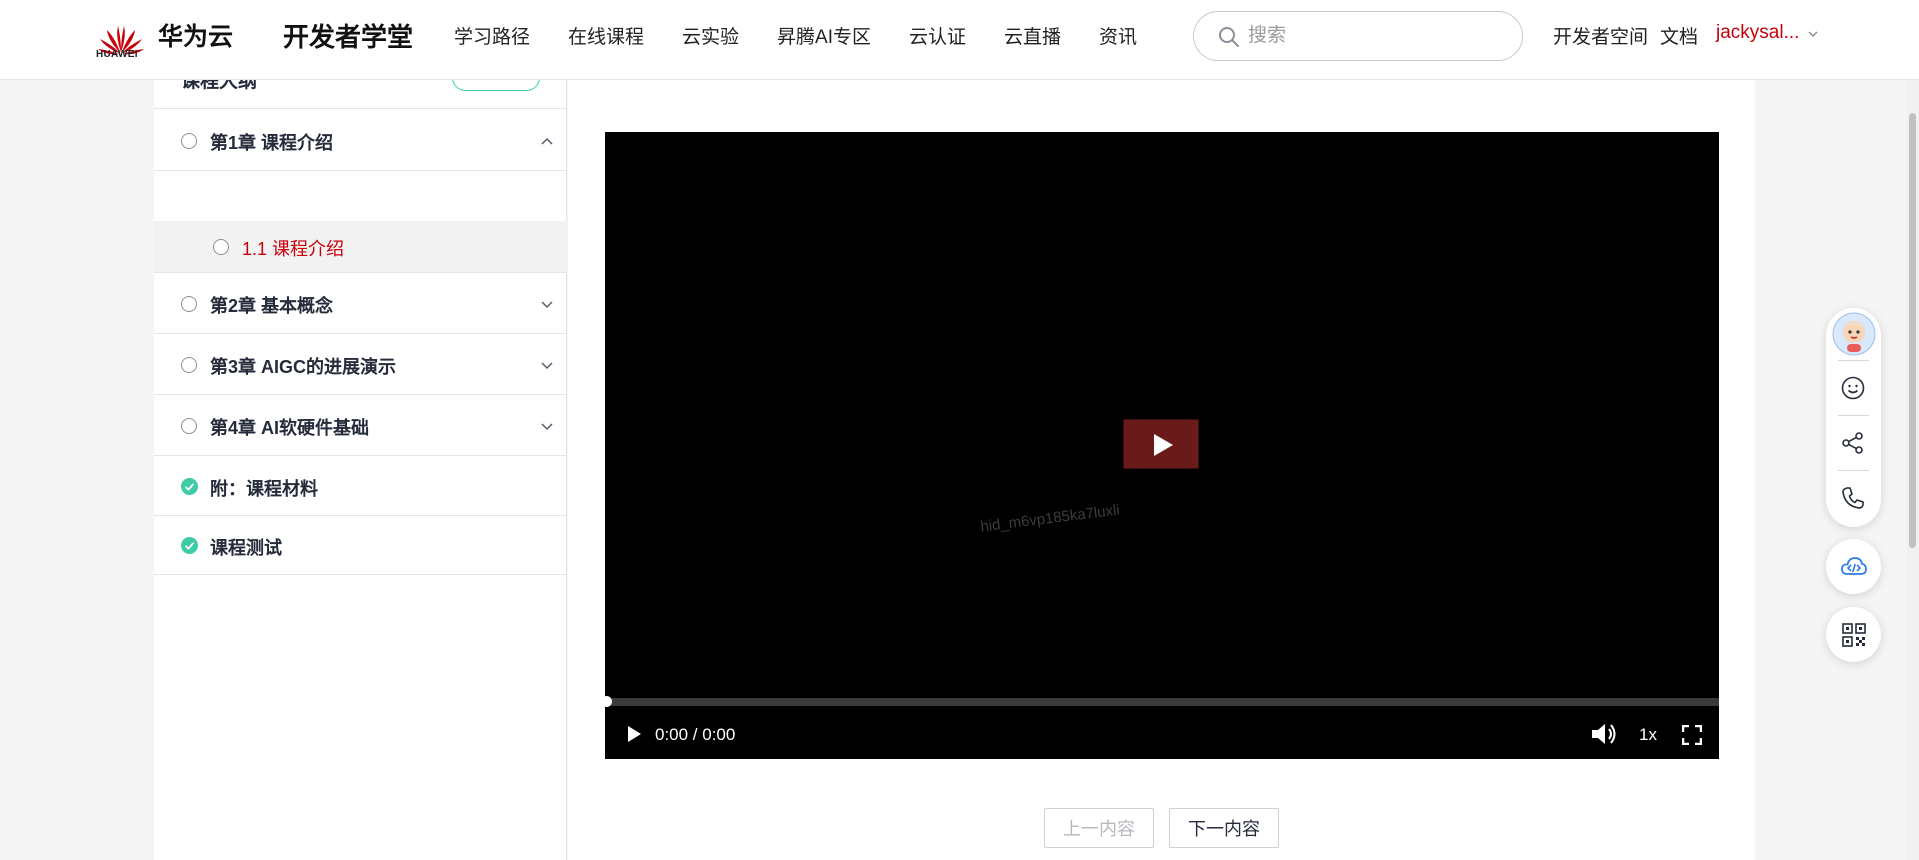 This screenshot has height=860, width=1919. What do you see at coordinates (303, 367) in the screenshot?
I see `chapter-label: 第3章 AIGC的进展演示` at bounding box center [303, 367].